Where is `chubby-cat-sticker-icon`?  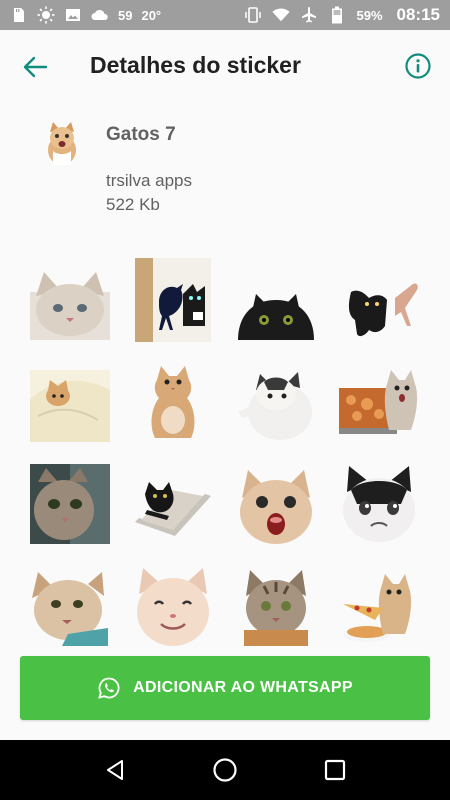
chubby-cat-sticker-icon is located at coordinates (275, 406).